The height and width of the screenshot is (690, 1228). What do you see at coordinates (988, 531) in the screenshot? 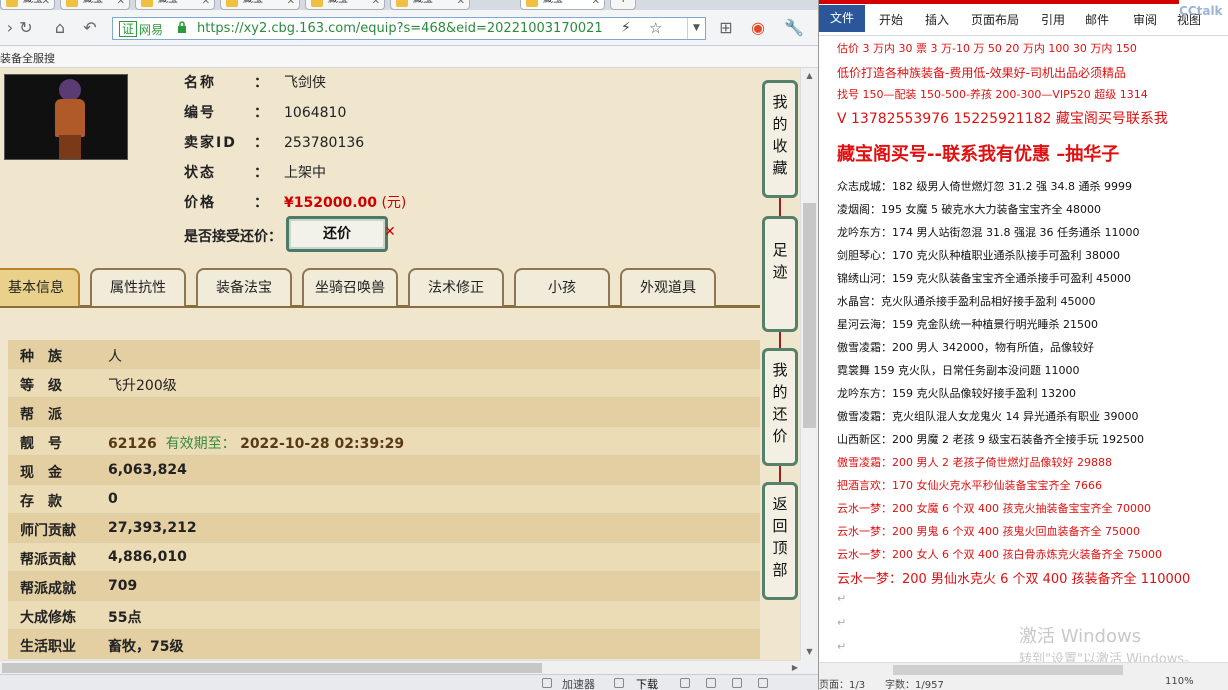
I see `doc-line: 云水一梦：200 男鬼 6 个双 400 孩鬼火回血装备齐全 75000` at bounding box center [988, 531].